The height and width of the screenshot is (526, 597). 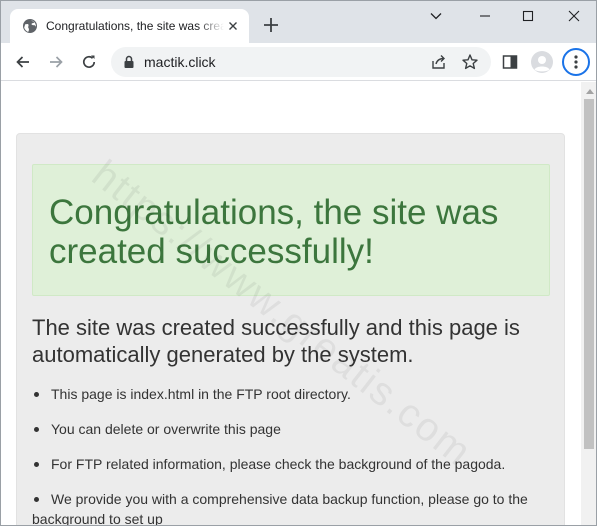 I want to click on side-panel-icon, so click(x=510, y=62).